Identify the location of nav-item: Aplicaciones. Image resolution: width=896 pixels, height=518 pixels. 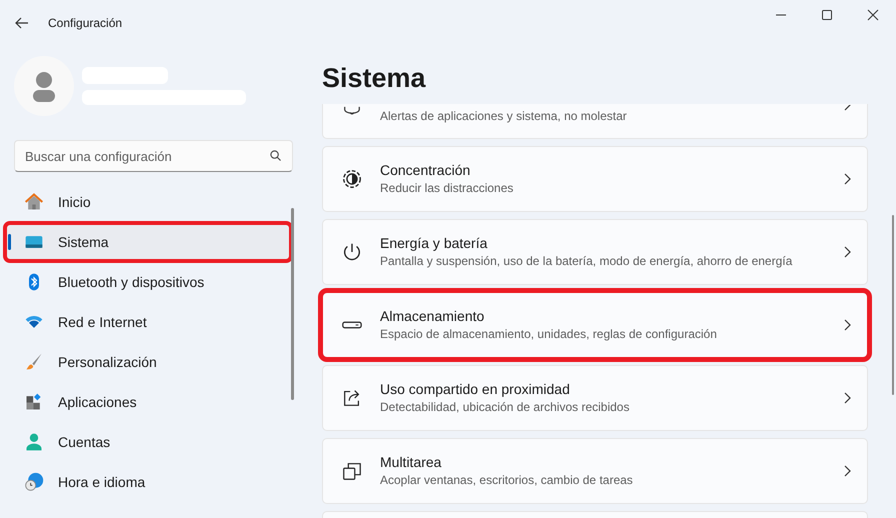
(148, 402).